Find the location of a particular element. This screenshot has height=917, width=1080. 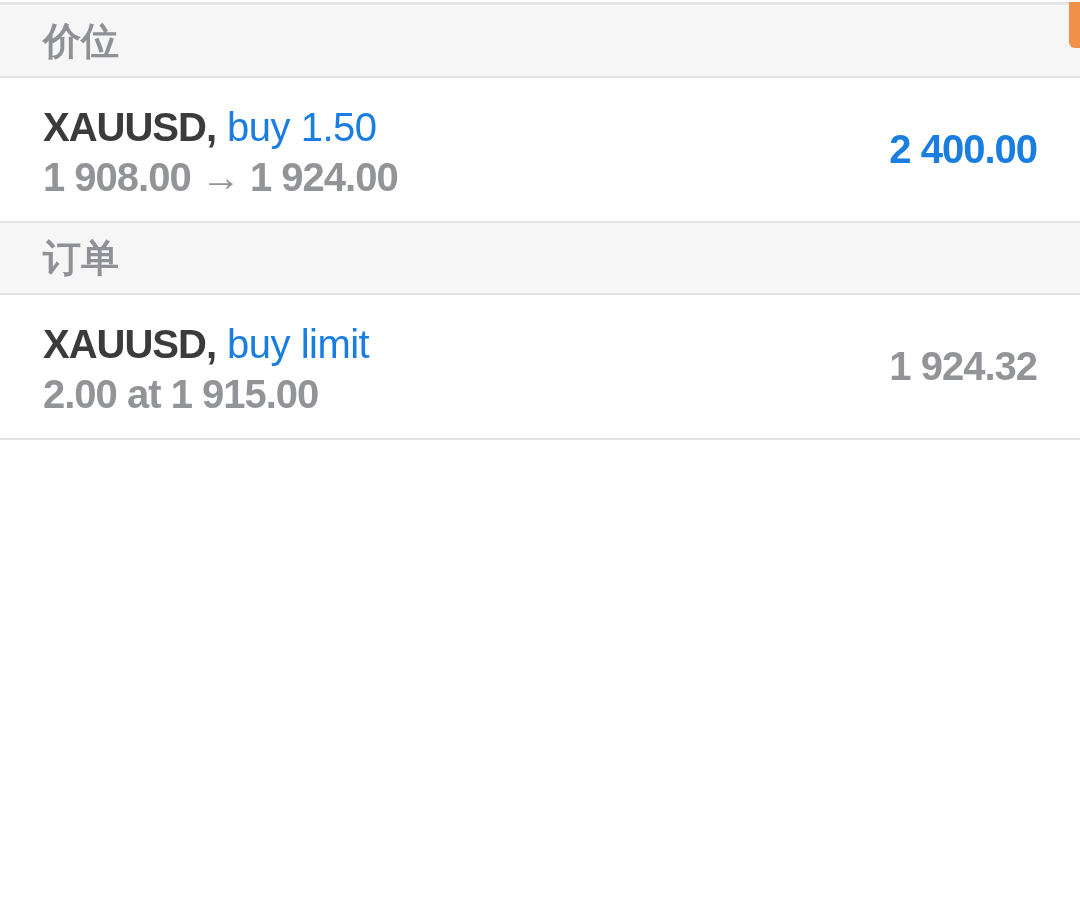

price-details-text: 1 908.00 → 1 924.00 is located at coordinates (220, 177).